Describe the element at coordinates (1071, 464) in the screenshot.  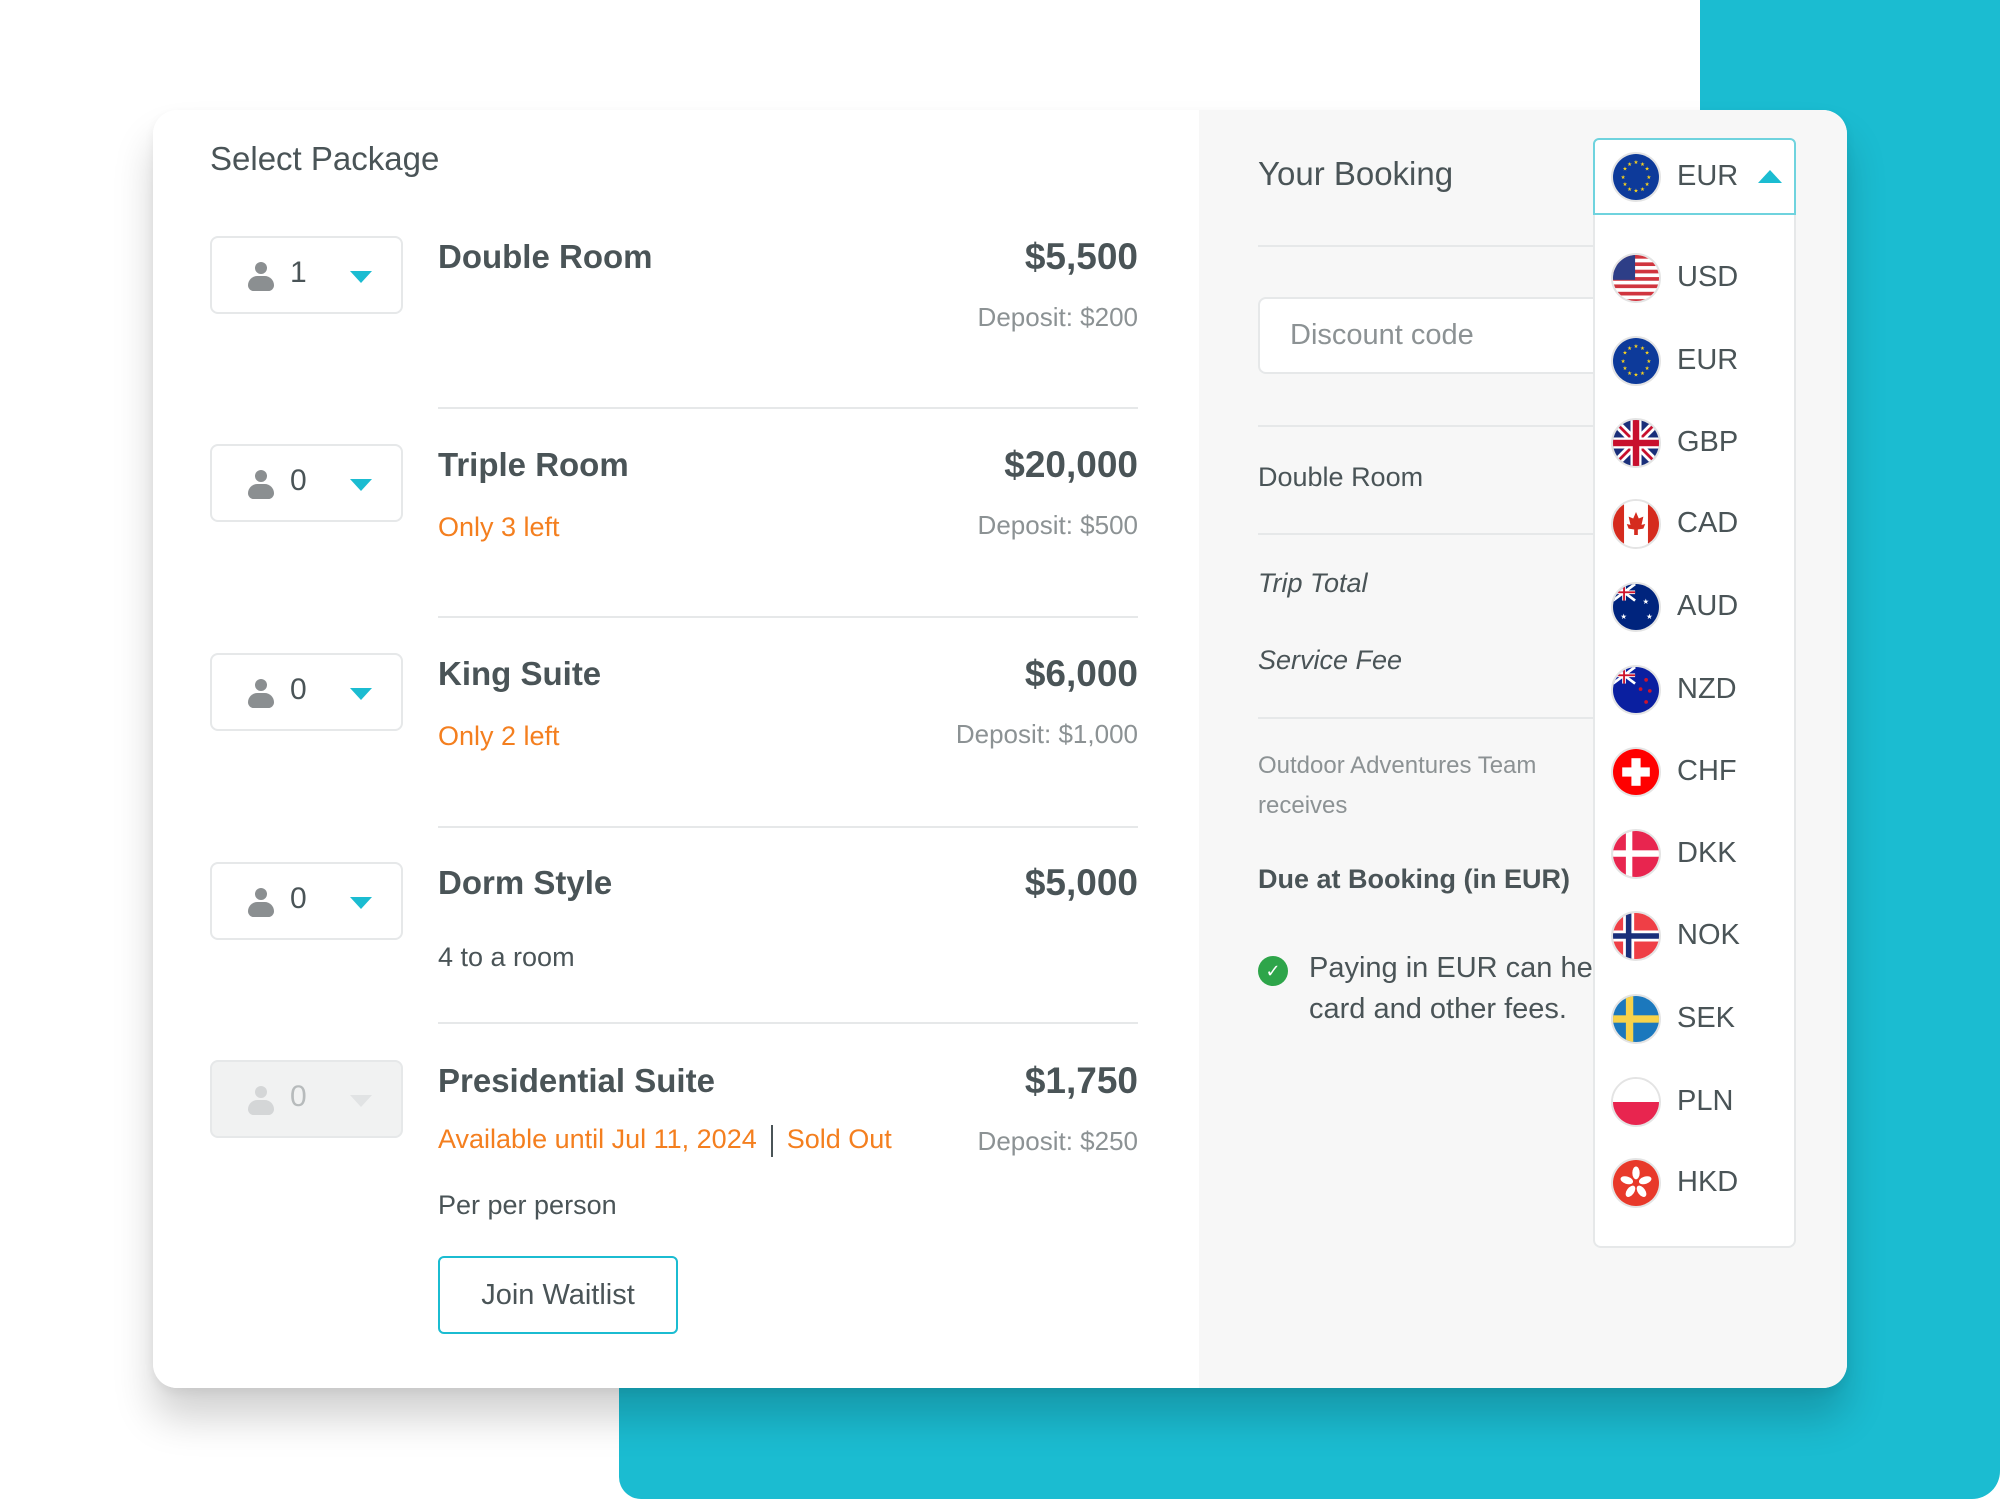
I see `package-price: $20,000` at that location.